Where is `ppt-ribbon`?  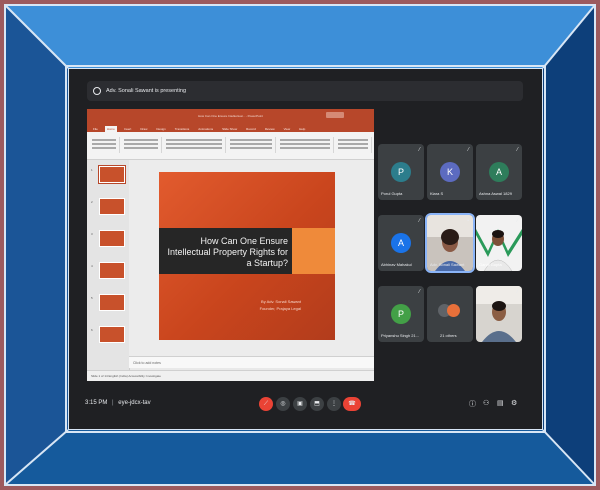
ppt-ribbon is located at coordinates (230, 146).